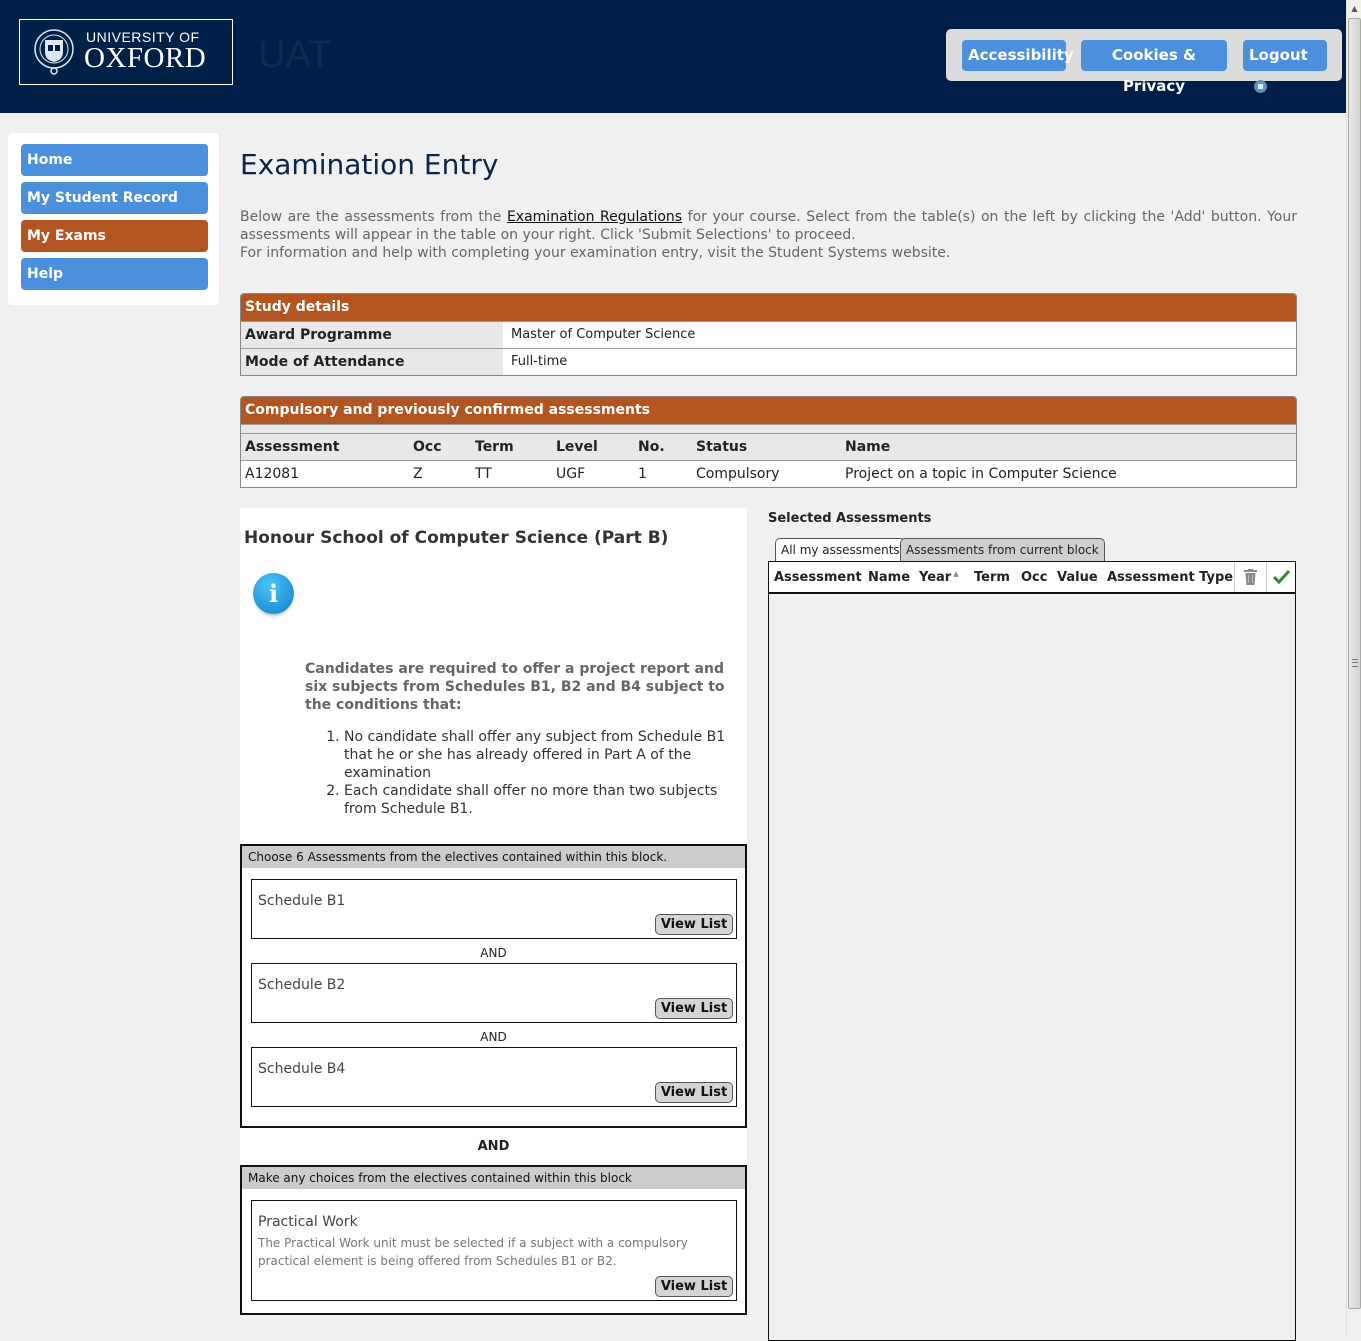 This screenshot has height=1341, width=1361. What do you see at coordinates (956, 574) in the screenshot?
I see `sort-icon: ▲` at bounding box center [956, 574].